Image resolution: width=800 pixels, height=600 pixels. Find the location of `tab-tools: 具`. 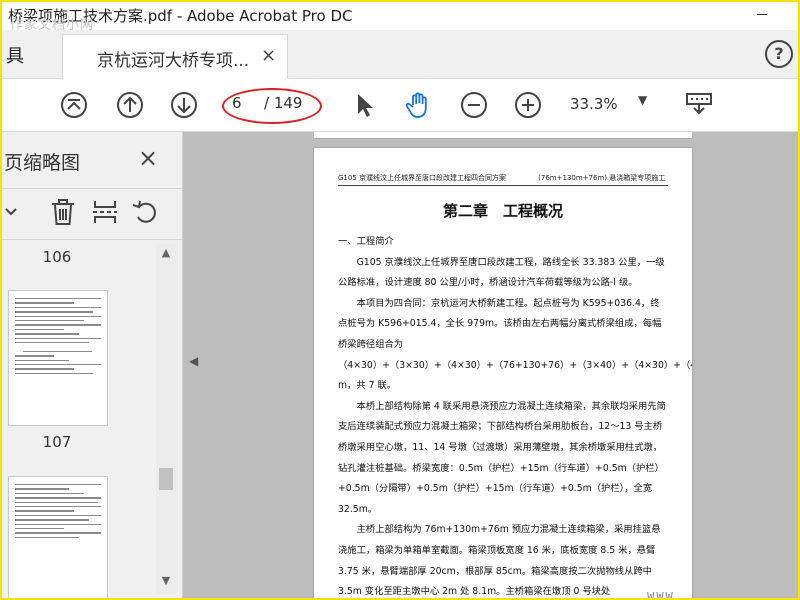

tab-tools: 具 is located at coordinates (15, 55).